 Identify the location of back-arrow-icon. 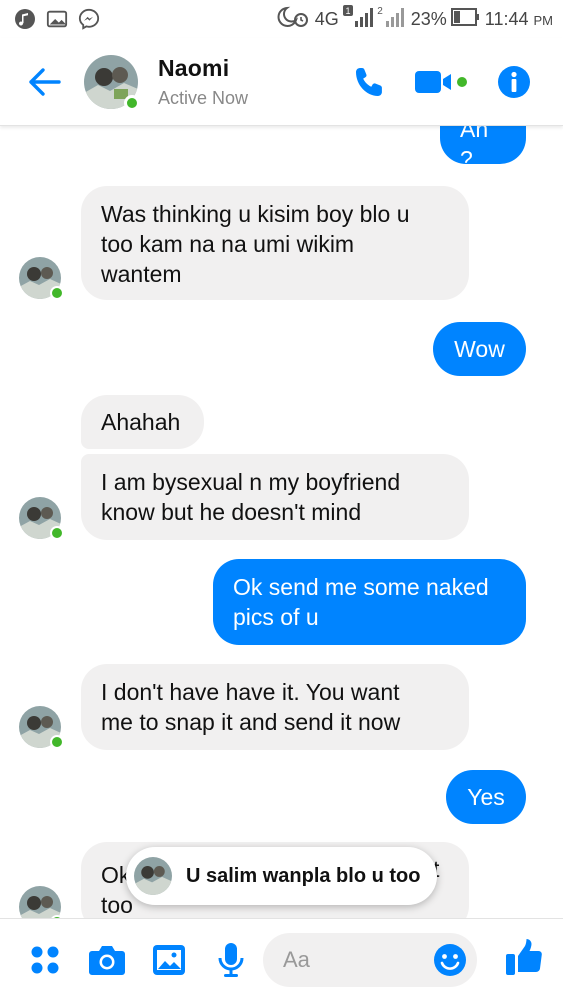
(45, 81).